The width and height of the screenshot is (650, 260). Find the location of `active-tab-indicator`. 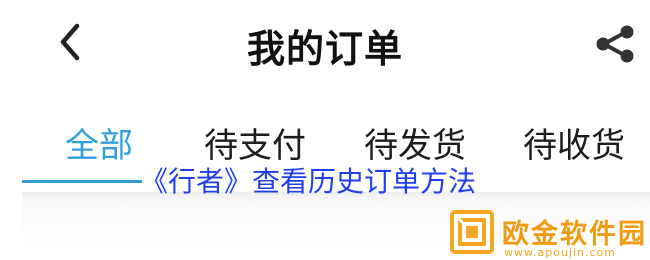

active-tab-indicator is located at coordinates (82, 181).